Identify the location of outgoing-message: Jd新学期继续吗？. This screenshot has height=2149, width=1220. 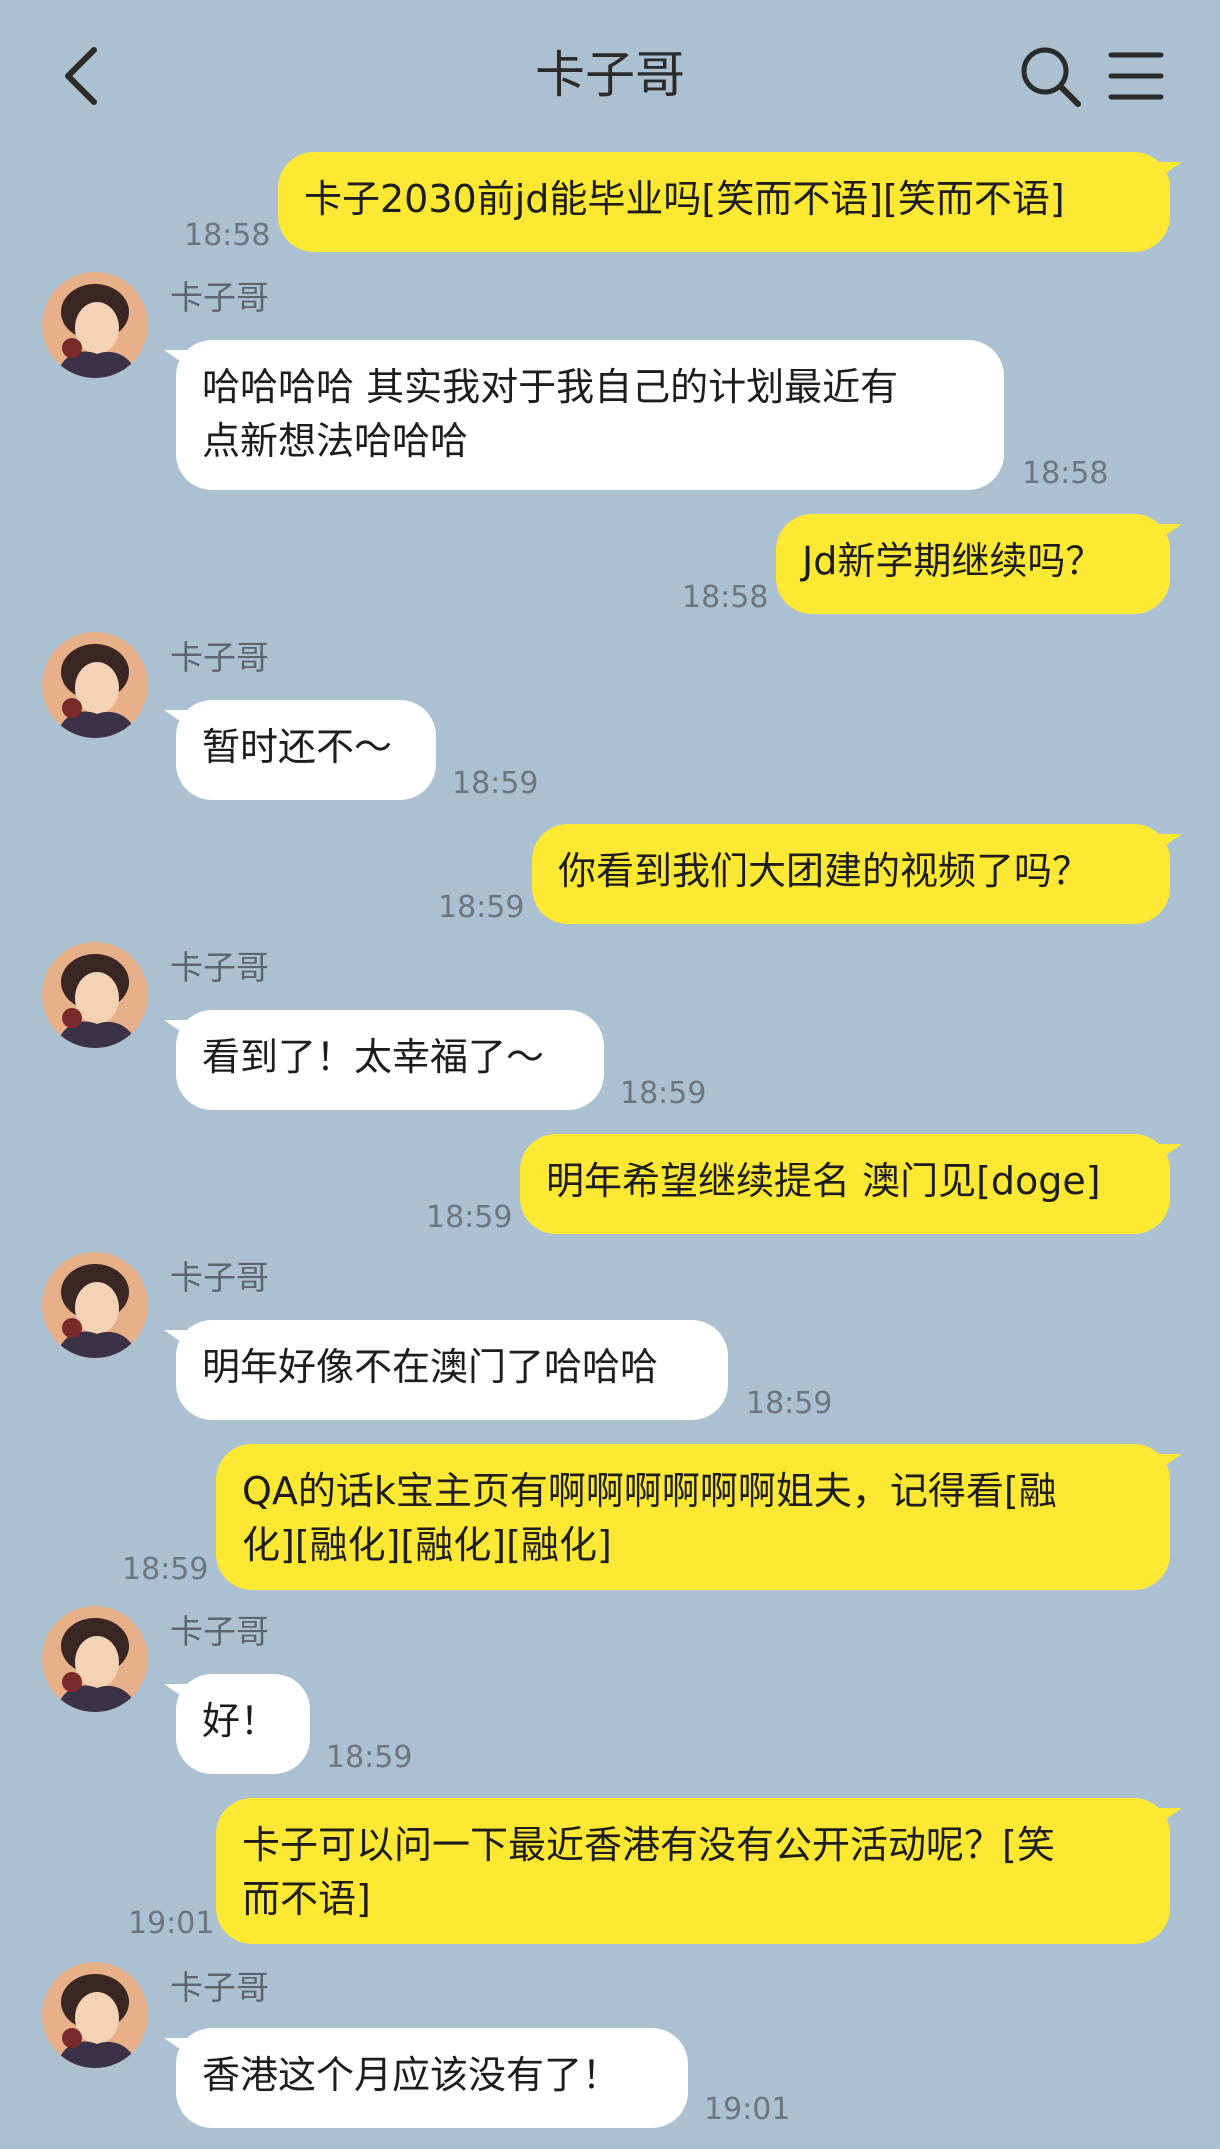
(979, 564).